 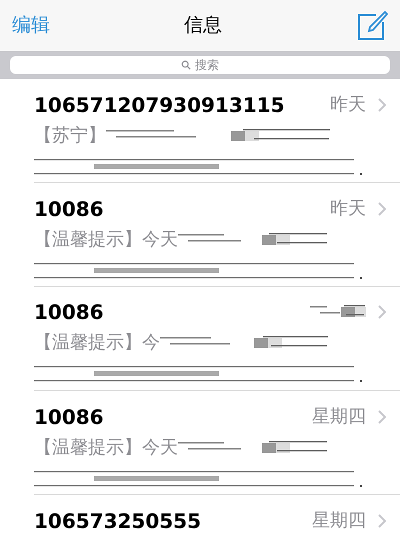 What do you see at coordinates (117, 521) in the screenshot?
I see `sender-name: 106573250555` at bounding box center [117, 521].